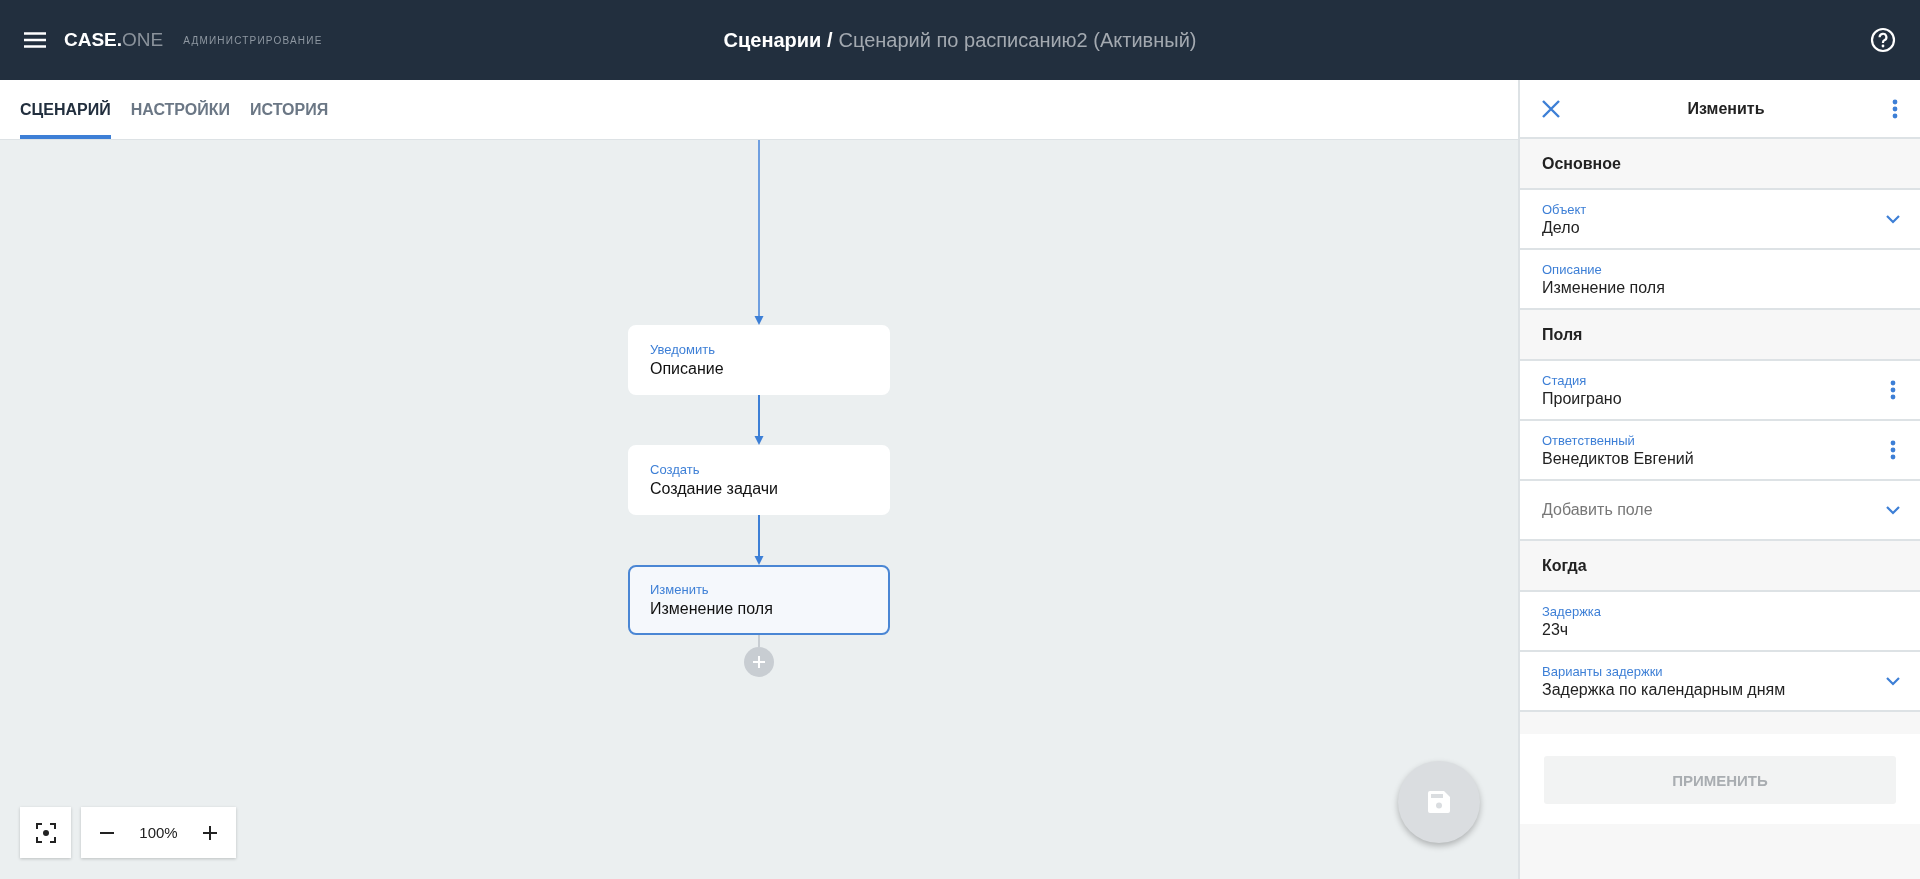 The height and width of the screenshot is (879, 1920). What do you see at coordinates (1720, 451) in the screenshot?
I see `field-row: Ответственный Венедиктов Евгений` at bounding box center [1720, 451].